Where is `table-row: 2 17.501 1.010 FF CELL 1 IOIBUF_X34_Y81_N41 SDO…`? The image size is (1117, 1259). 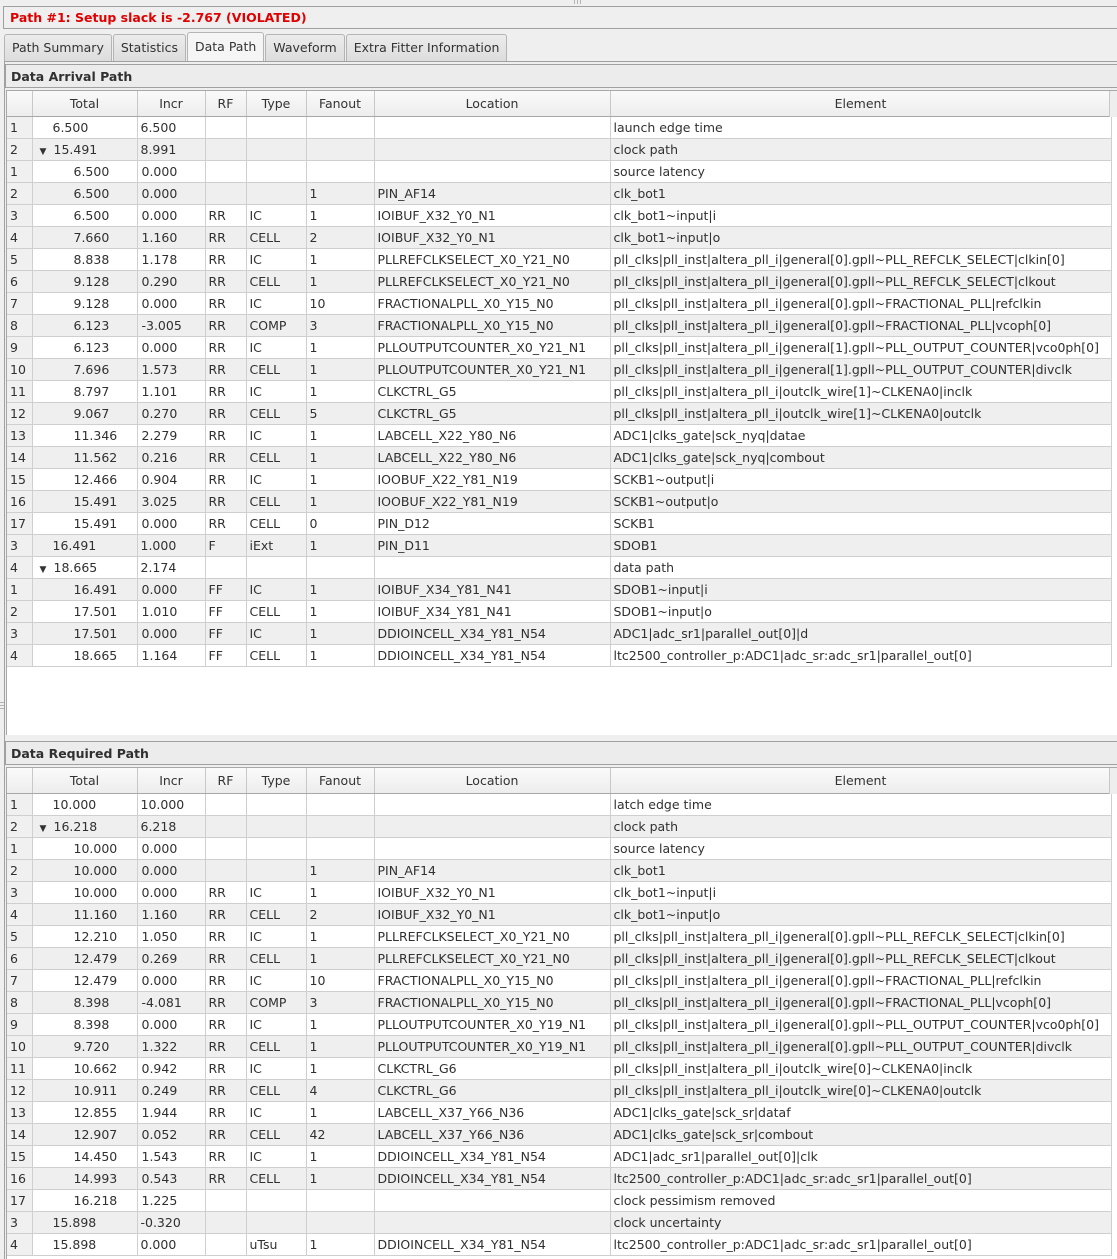 table-row: 2 17.501 1.010 FF CELL 1 IOIBUF_X34_Y81_N41 SDO… is located at coordinates (559, 611).